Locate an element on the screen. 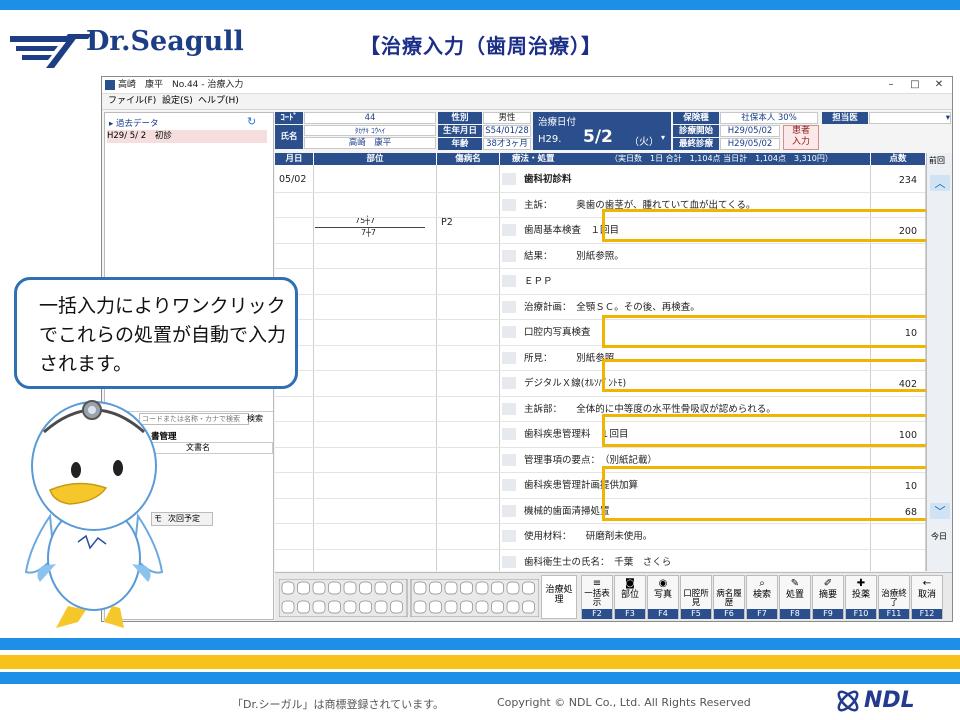 This screenshot has height=720, width=960. refresh-icon: ↻ is located at coordinates (251, 121).